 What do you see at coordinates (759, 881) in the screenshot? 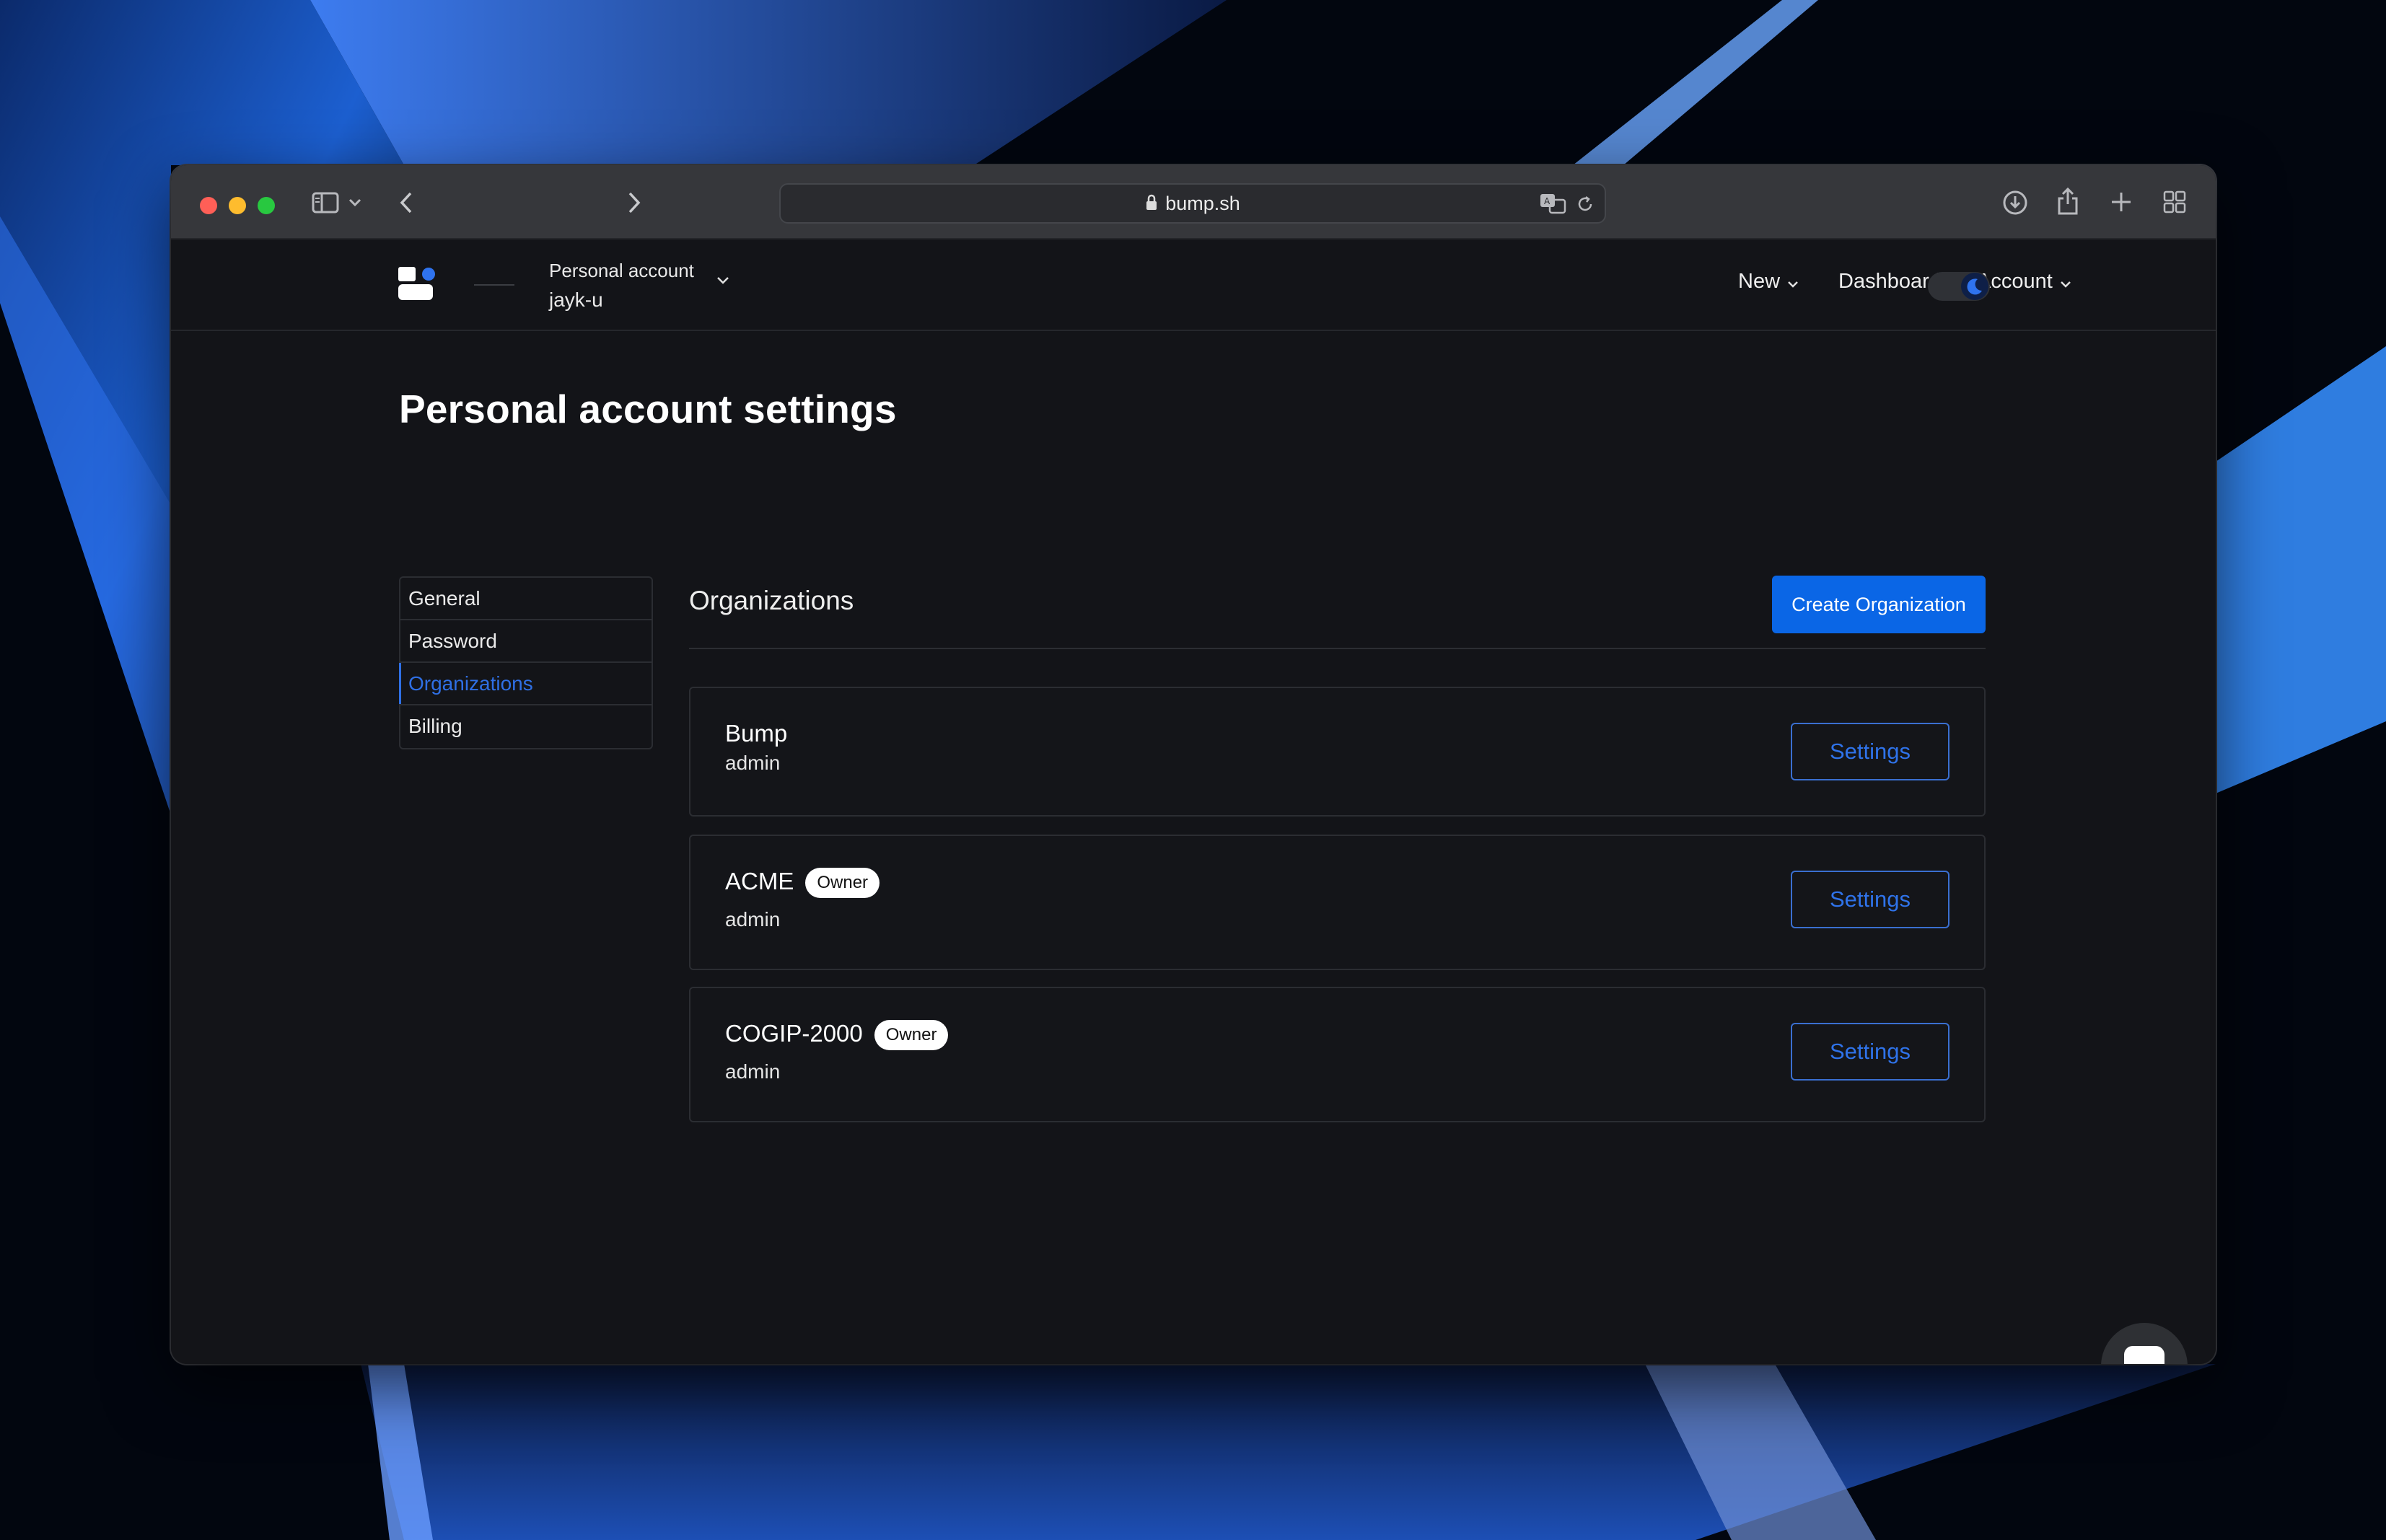
I see `organization-name: ACME` at bounding box center [759, 881].